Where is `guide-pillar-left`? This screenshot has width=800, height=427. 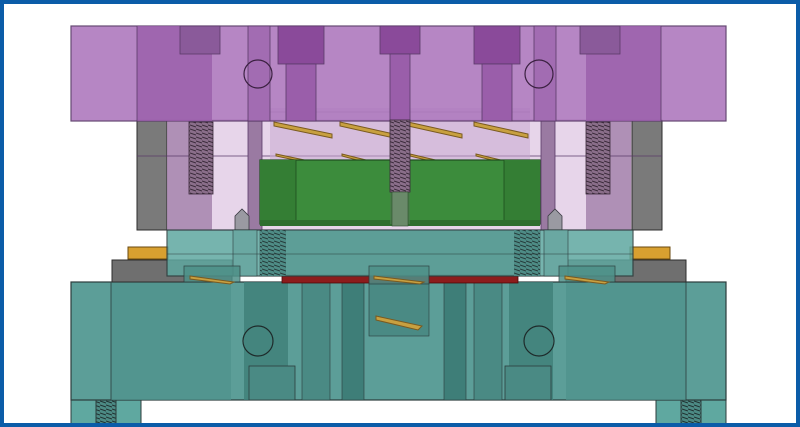
guide-pillar-left is located at coordinates (152, 175).